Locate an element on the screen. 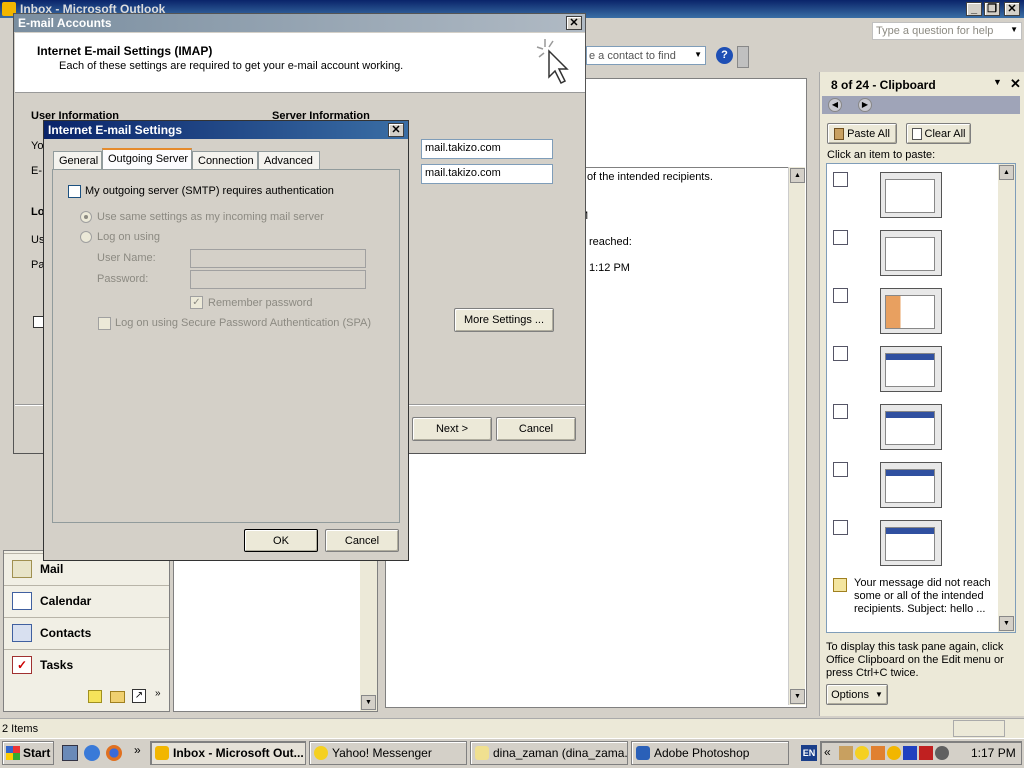 The width and height of the screenshot is (1024, 768). outgoing-server-field: mail.takizo.com is located at coordinates (487, 174).